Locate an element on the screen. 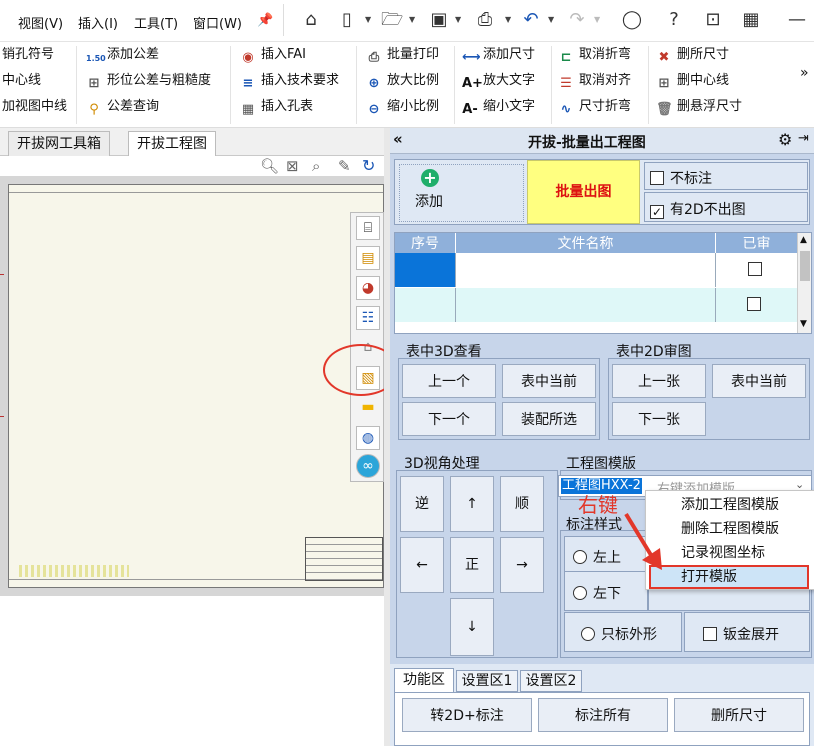 The width and height of the screenshot is (814, 746). row-filename-cell is located at coordinates (585, 270).